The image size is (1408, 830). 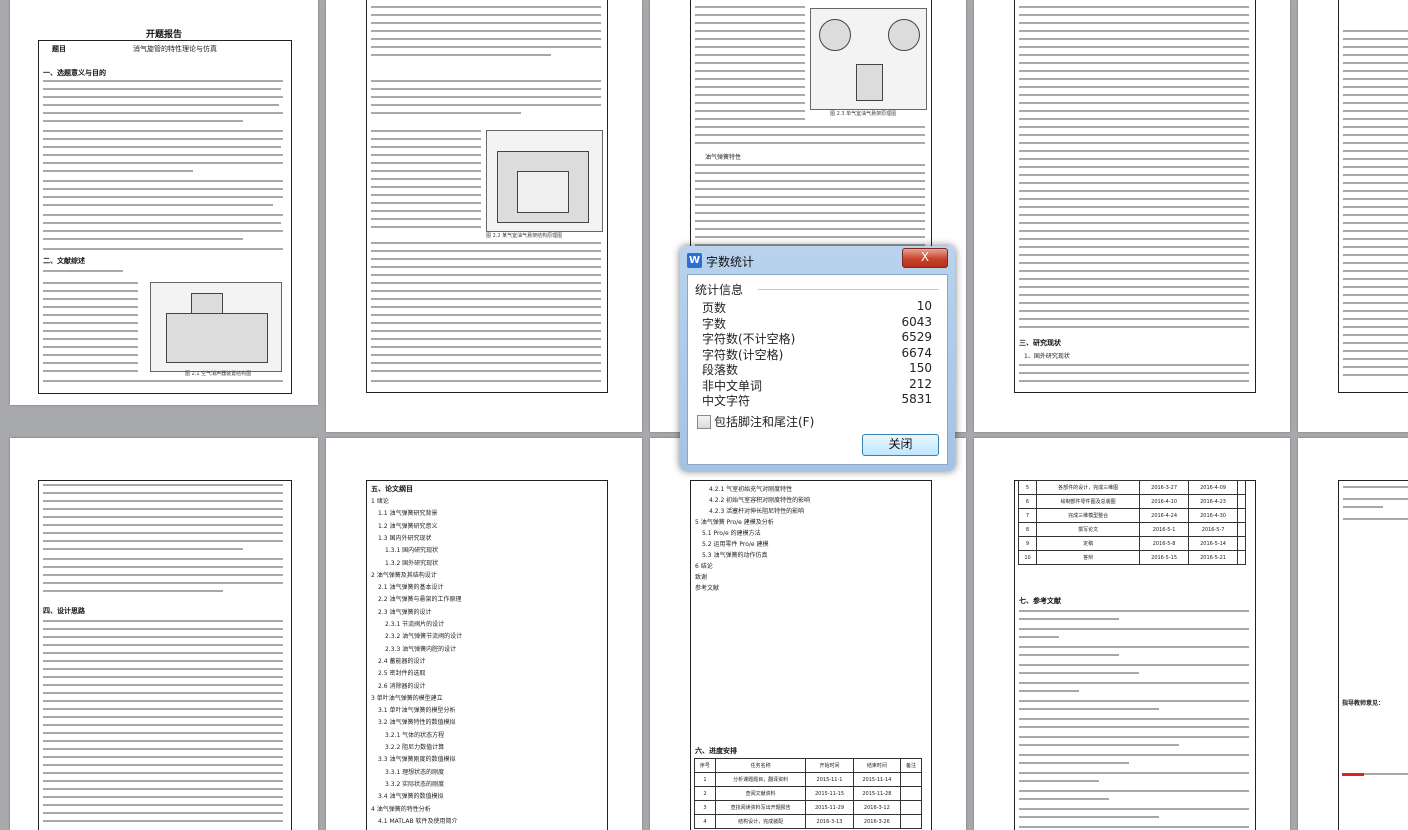 I want to click on toc-item: 3.3 油气弹簧刚度的数值模拟, so click(x=416, y=758).